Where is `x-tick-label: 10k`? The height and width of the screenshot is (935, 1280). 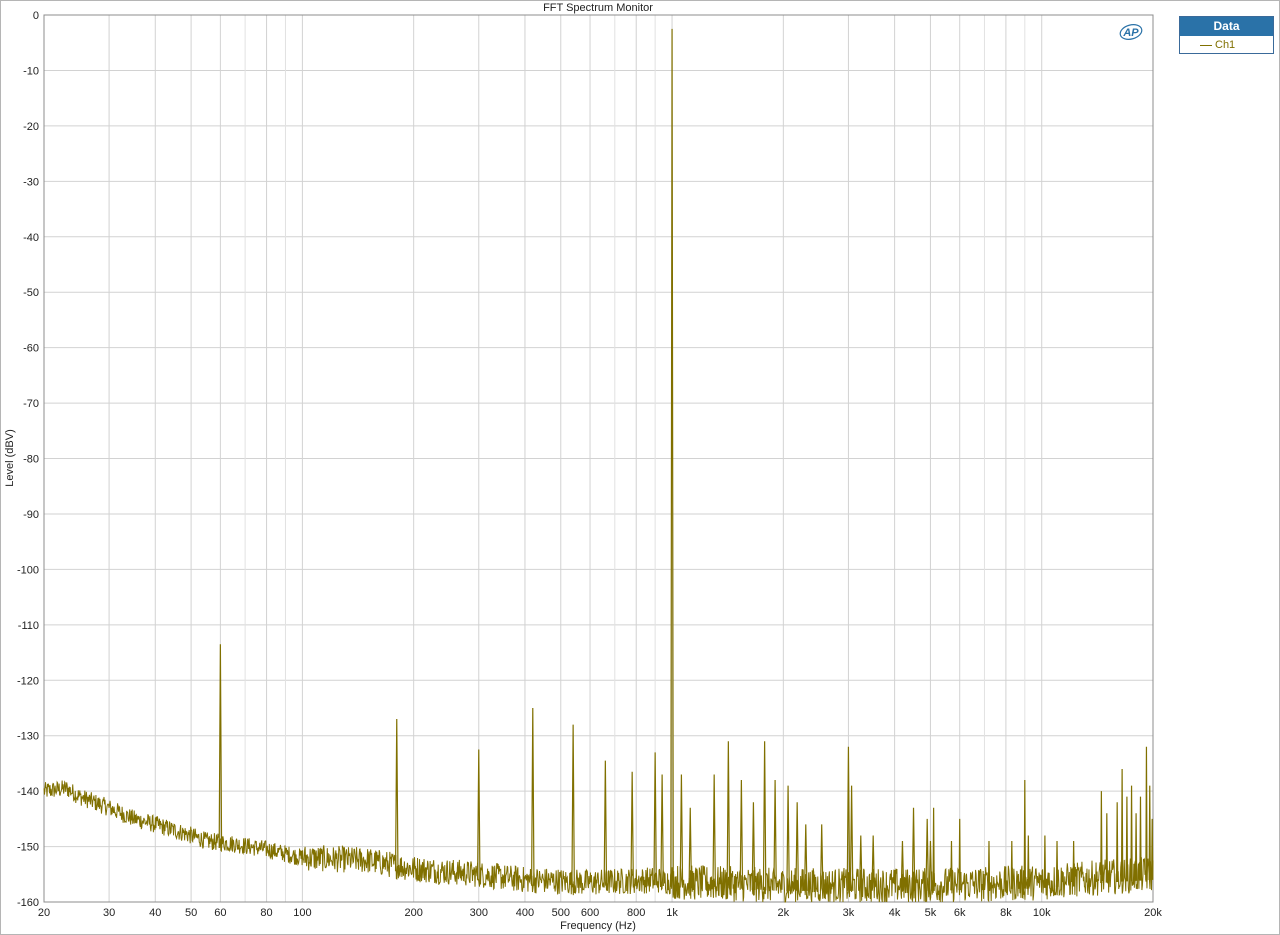
x-tick-label: 10k is located at coordinates (1042, 913).